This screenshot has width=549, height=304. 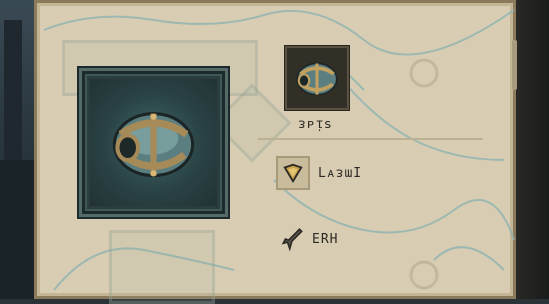 I want to click on divider, so click(x=370, y=139).